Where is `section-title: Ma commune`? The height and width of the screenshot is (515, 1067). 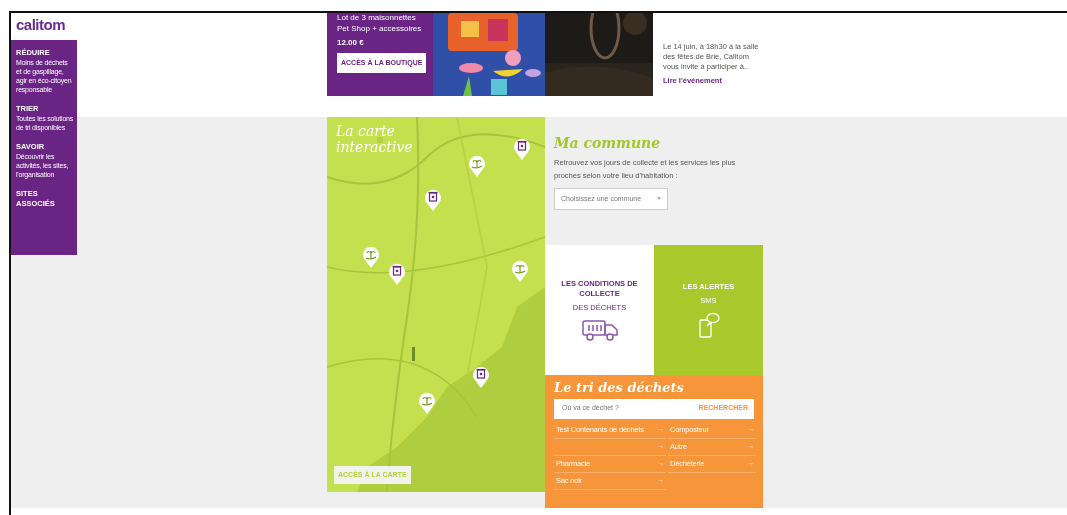
section-title: Ma commune is located at coordinates (608, 143).